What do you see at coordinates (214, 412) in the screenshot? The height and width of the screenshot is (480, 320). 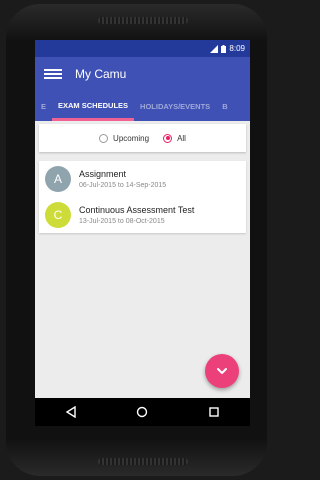 I see `recent-apps-icon` at bounding box center [214, 412].